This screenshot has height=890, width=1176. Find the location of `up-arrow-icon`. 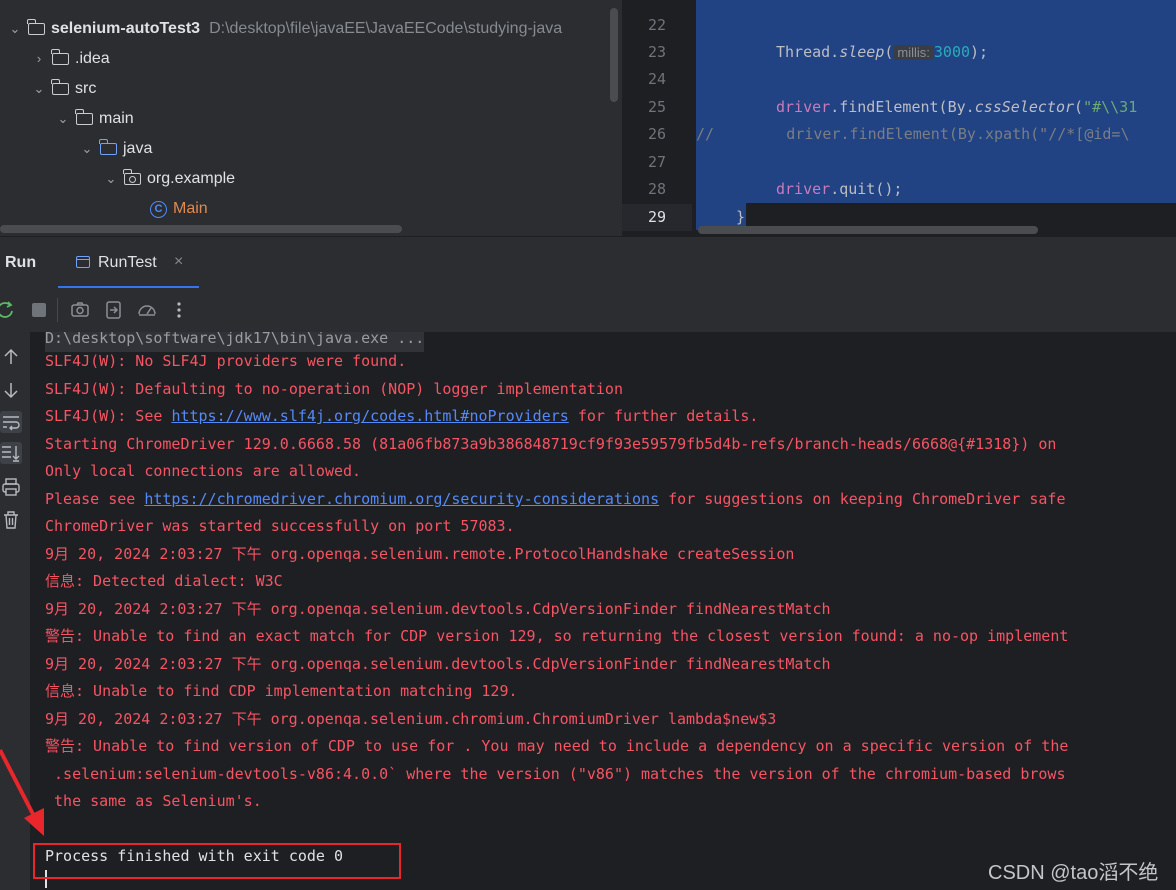

up-arrow-icon is located at coordinates (11, 357).